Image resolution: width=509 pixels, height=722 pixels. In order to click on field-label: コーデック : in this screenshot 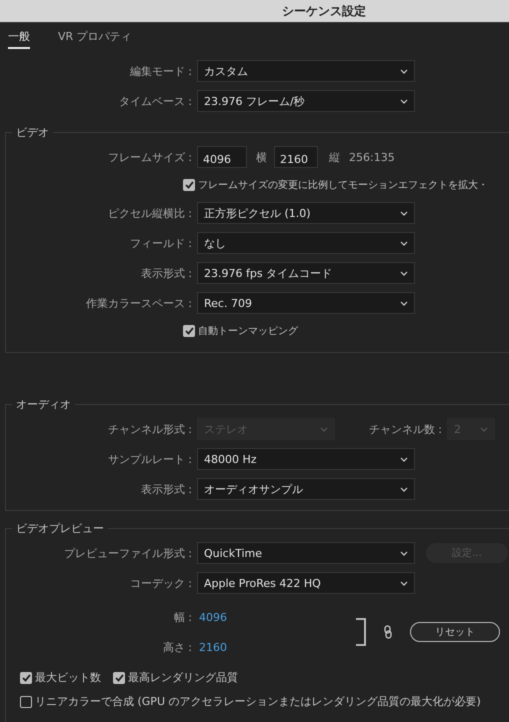, I will do `click(160, 583)`.